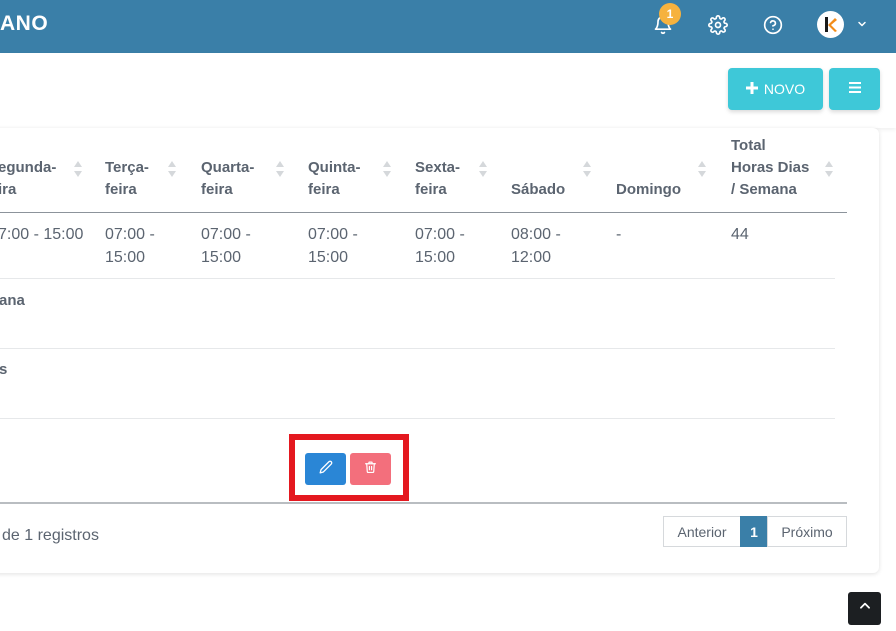 The width and height of the screenshot is (896, 631). I want to click on top-navbar: ANO 1, so click(448, 26).